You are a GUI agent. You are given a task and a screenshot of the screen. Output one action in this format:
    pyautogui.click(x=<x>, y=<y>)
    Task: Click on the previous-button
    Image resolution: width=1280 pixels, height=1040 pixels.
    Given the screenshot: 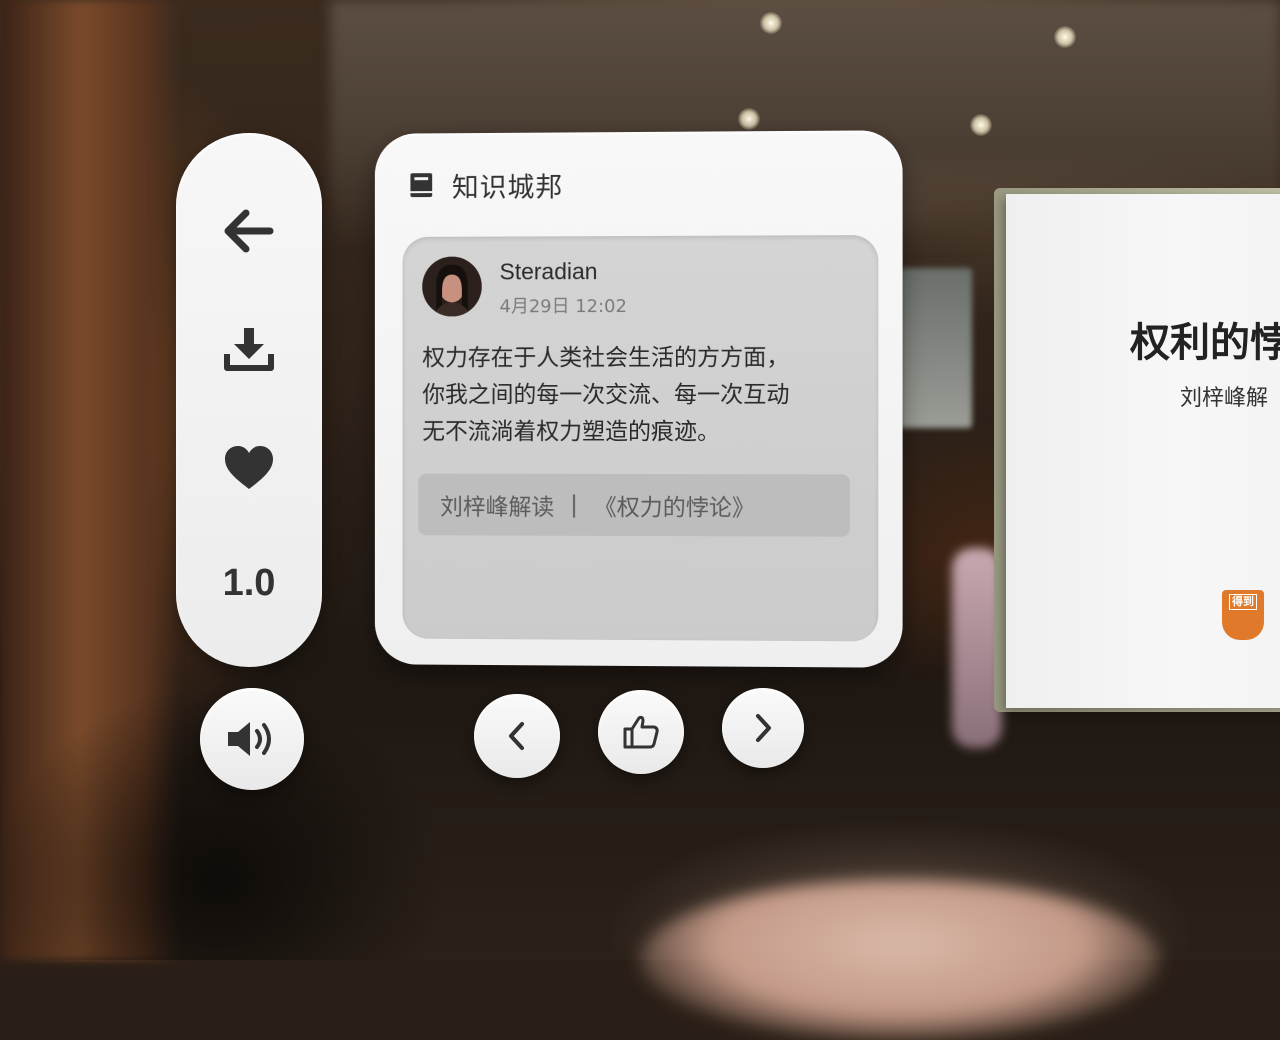 What is the action you would take?
    pyautogui.click(x=517, y=736)
    